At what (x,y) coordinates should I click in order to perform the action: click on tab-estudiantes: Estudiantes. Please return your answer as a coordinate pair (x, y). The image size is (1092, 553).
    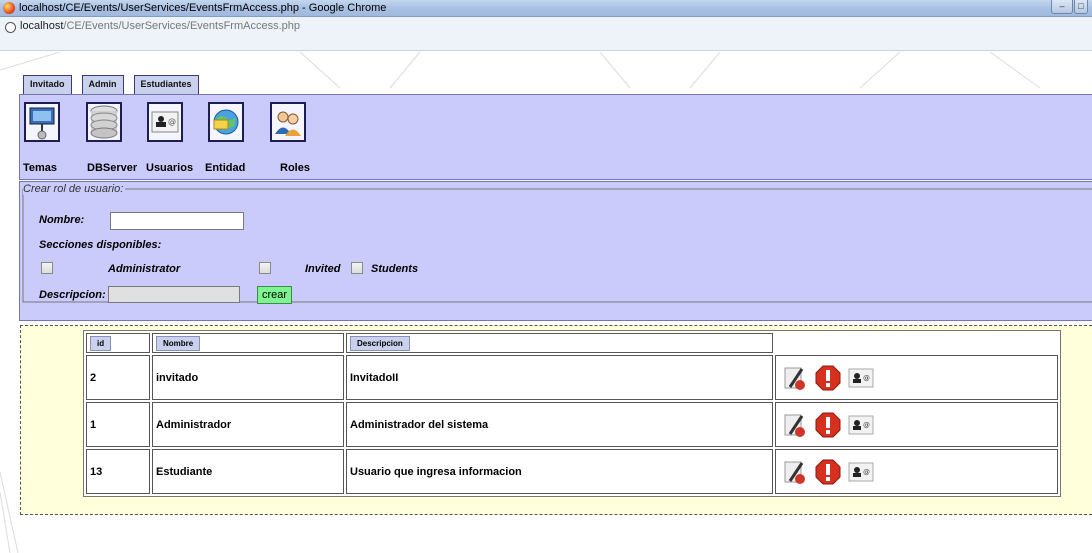
    Looking at the image, I should click on (166, 84).